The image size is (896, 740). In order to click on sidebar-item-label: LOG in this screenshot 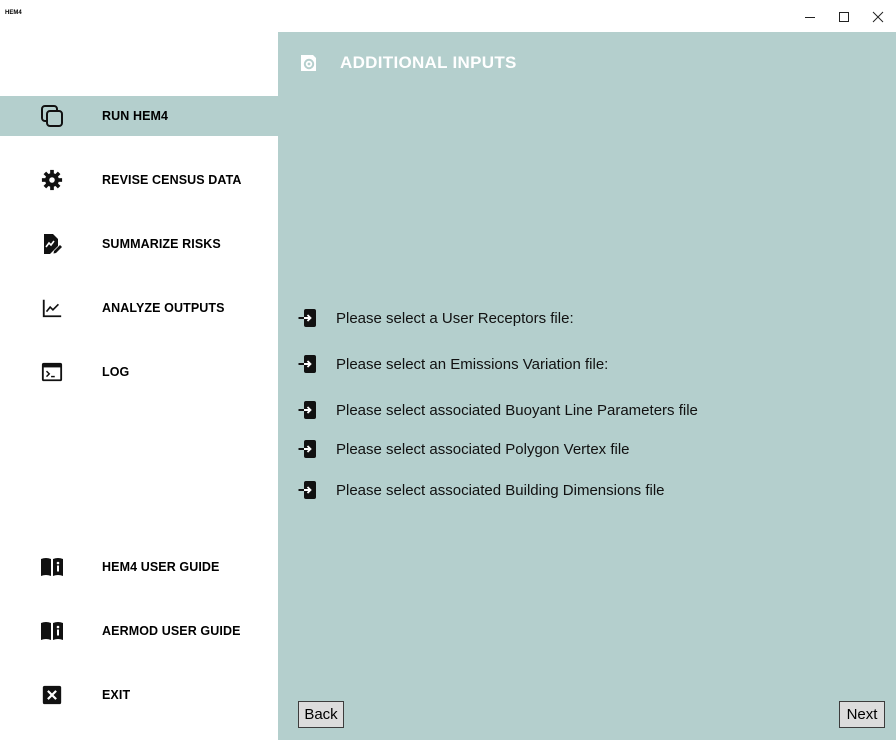, I will do `click(116, 372)`.